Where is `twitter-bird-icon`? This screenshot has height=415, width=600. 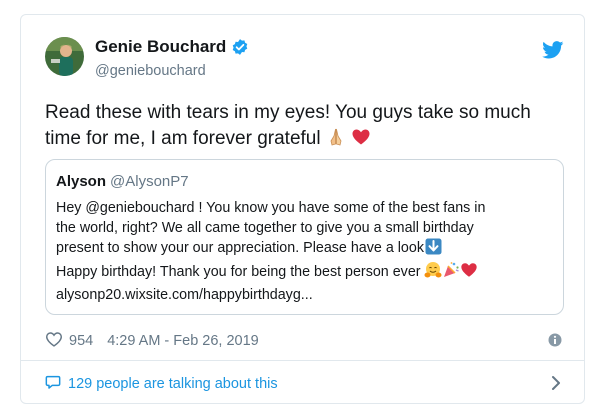
twitter-bird-icon is located at coordinates (553, 50).